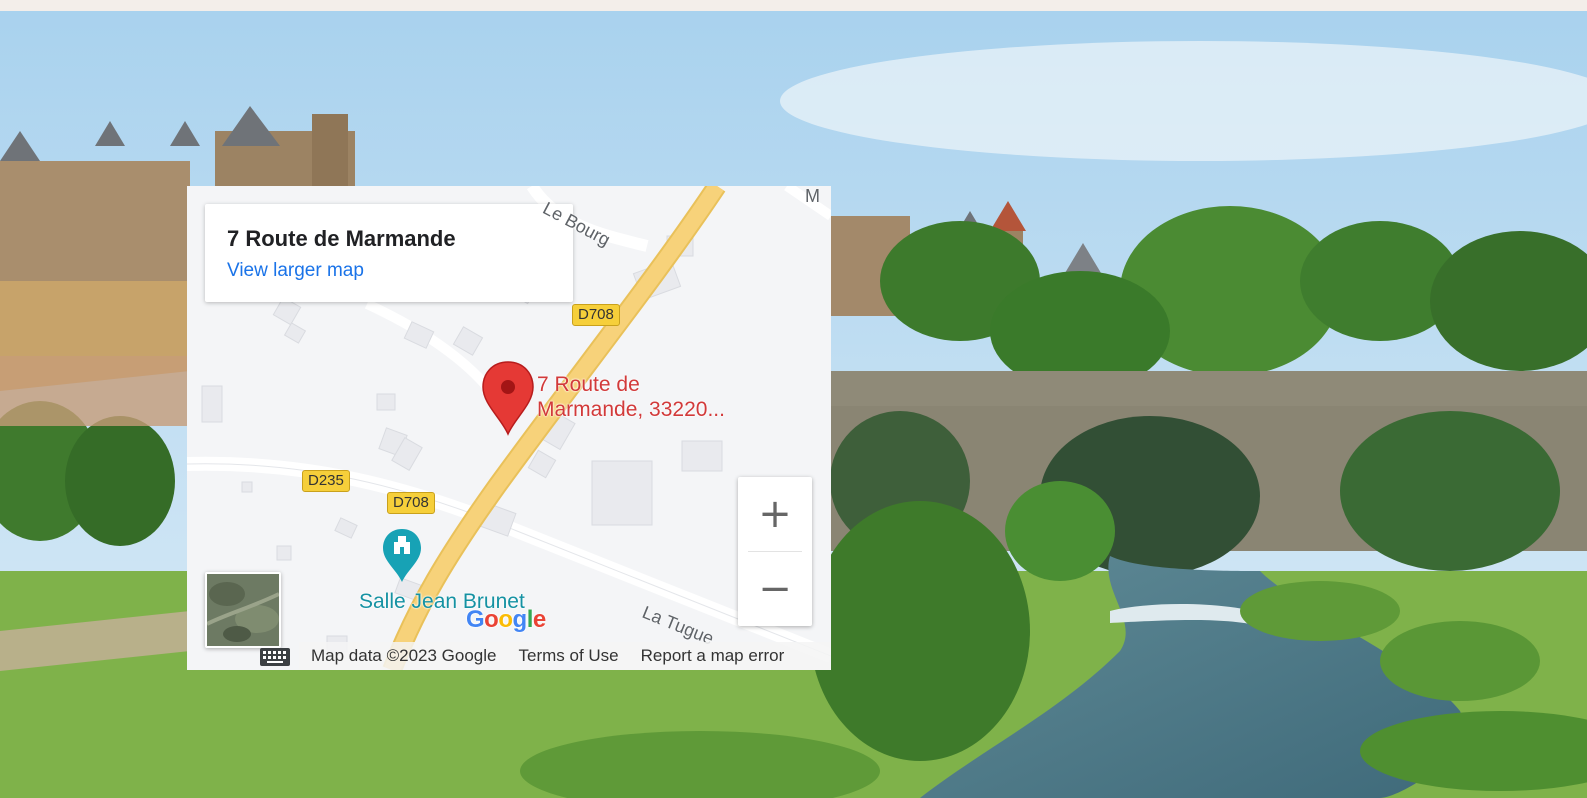 The width and height of the screenshot is (1587, 798). I want to click on place-title: 7 Route de Marmande, so click(341, 238).